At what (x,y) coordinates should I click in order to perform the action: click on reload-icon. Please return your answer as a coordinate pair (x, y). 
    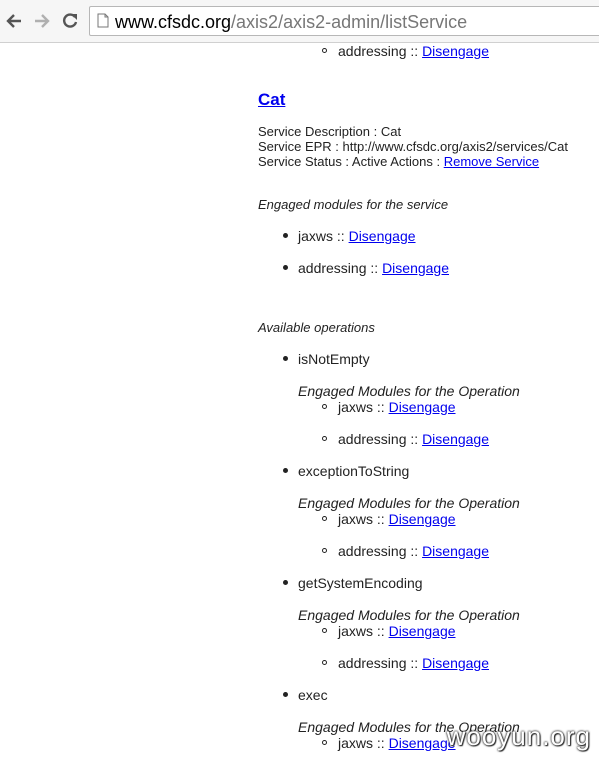
    Looking at the image, I should click on (70, 20).